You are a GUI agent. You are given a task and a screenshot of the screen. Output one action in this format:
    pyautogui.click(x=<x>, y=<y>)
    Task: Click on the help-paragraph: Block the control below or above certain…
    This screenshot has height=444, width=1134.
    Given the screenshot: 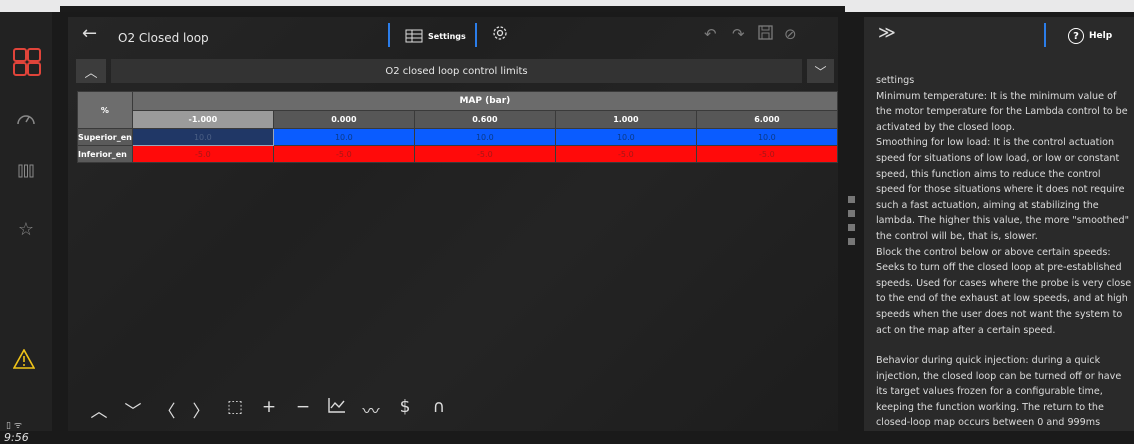 What is the action you would take?
    pyautogui.click(x=1004, y=291)
    